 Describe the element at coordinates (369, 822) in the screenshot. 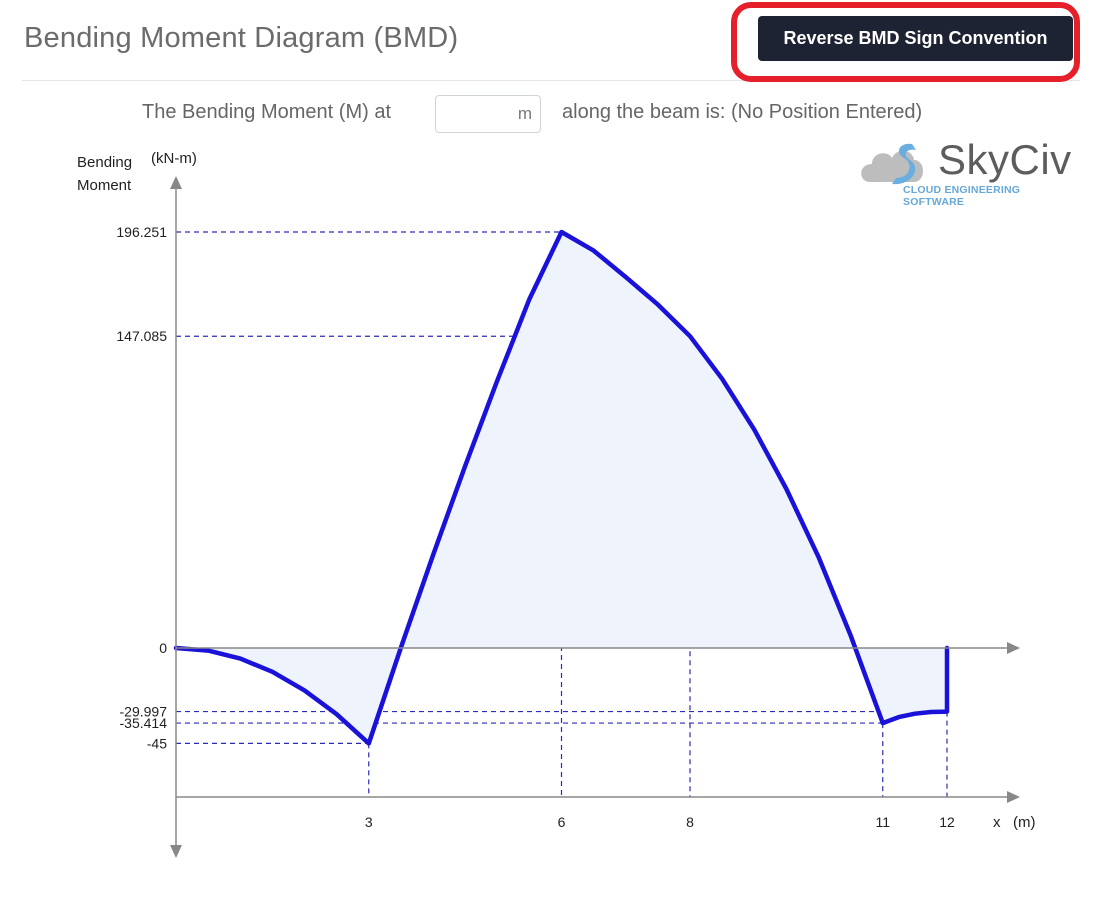

I see `x-tick-label: 3` at that location.